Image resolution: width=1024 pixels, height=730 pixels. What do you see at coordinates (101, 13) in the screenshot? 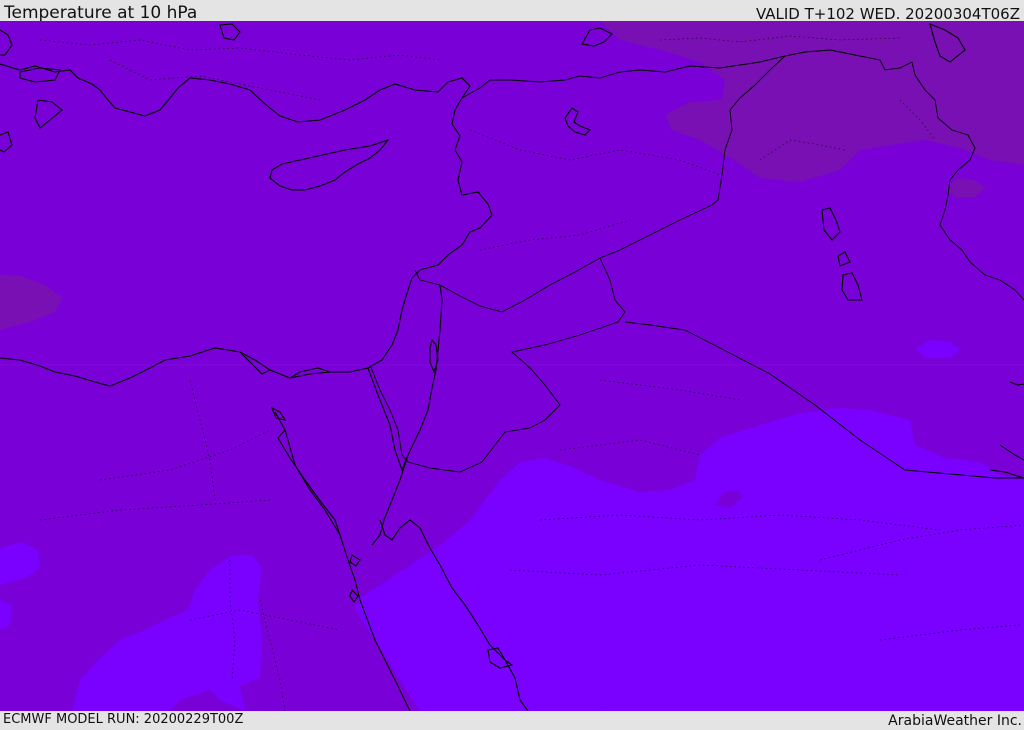
I see `map-title: Temperature at 10 hPa` at bounding box center [101, 13].